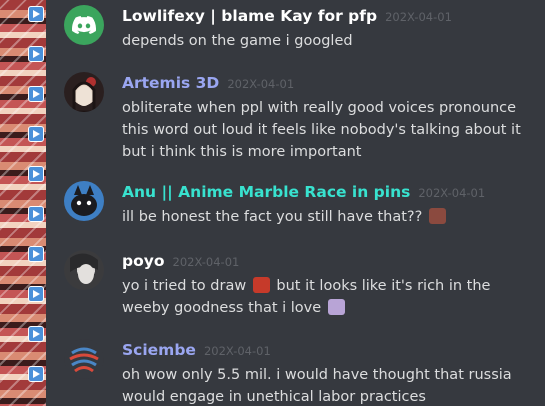 The image size is (545, 406). Describe the element at coordinates (184, 286) in the screenshot. I see `message-text: yo i tried to draw` at that location.